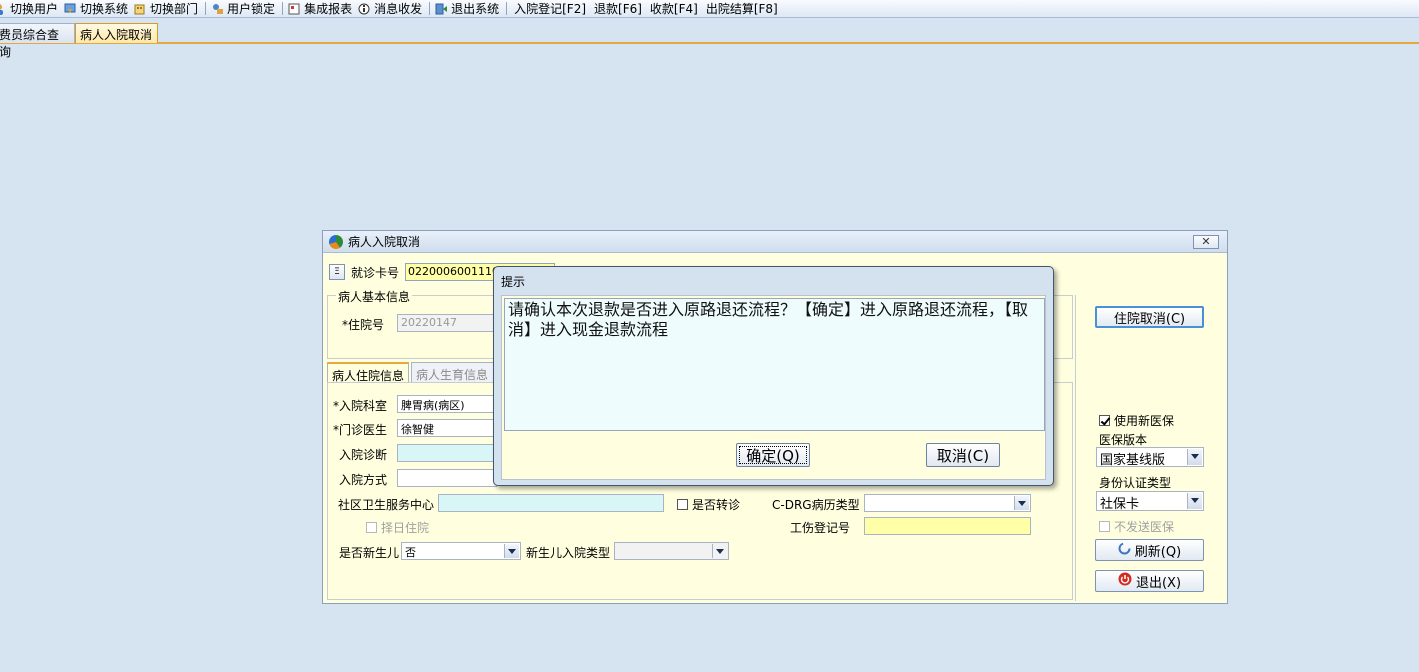  Describe the element at coordinates (447, 453) in the screenshot. I see `diagnosis-field` at that location.